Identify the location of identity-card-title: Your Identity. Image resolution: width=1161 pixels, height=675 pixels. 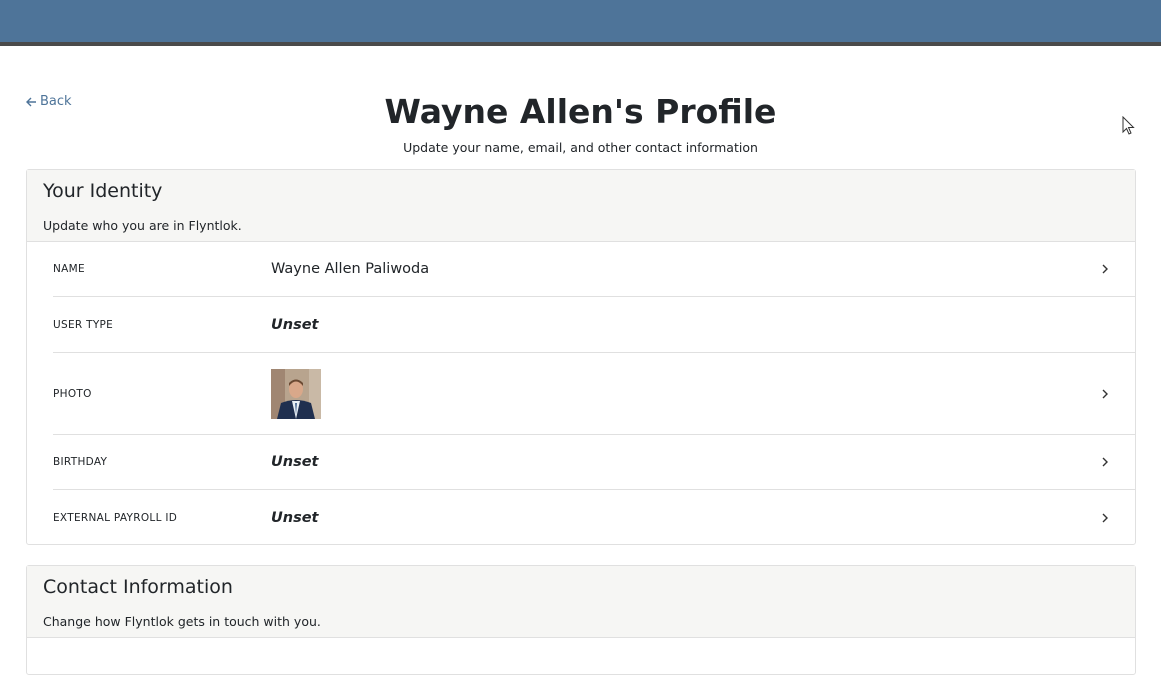
(103, 191).